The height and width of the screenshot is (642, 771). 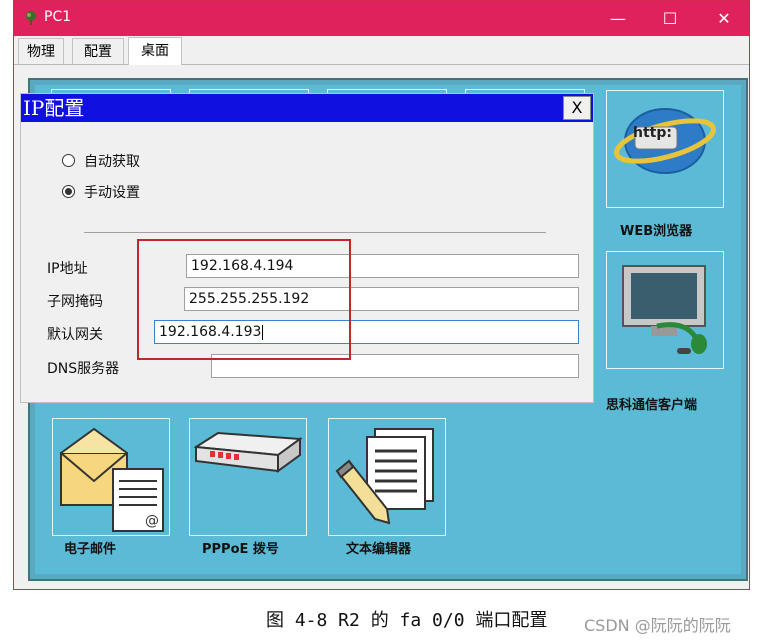 What do you see at coordinates (75, 302) in the screenshot?
I see `subnet-mask-label: 子网掩码` at bounding box center [75, 302].